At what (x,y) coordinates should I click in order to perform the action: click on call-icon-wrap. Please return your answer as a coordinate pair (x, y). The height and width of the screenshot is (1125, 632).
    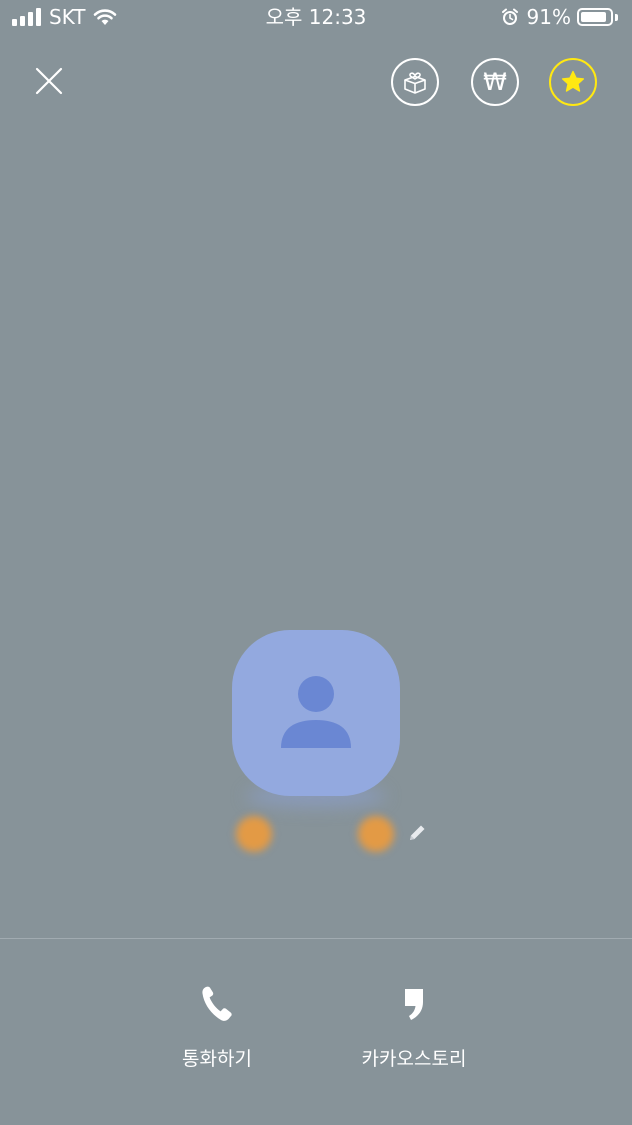
    Looking at the image, I should click on (217, 1004).